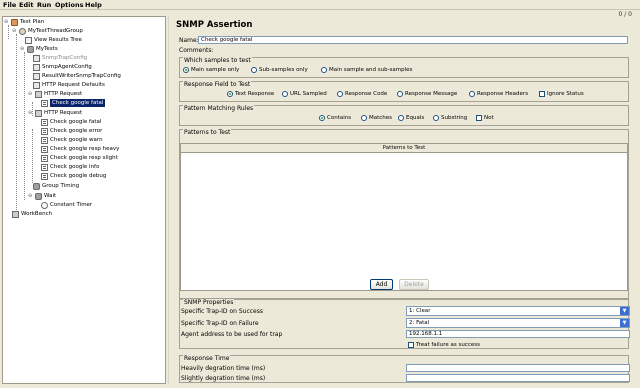 The width and height of the screenshot is (640, 388). What do you see at coordinates (69, 5) in the screenshot?
I see `menu-options: Options` at bounding box center [69, 5].